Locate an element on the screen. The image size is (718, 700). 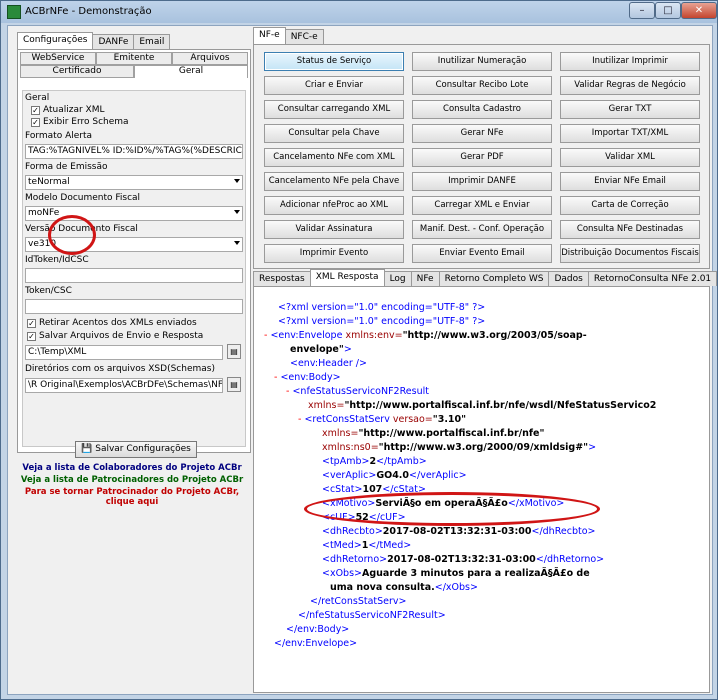
action-button: Carregar XML e Enviar is located at coordinates (482, 205).